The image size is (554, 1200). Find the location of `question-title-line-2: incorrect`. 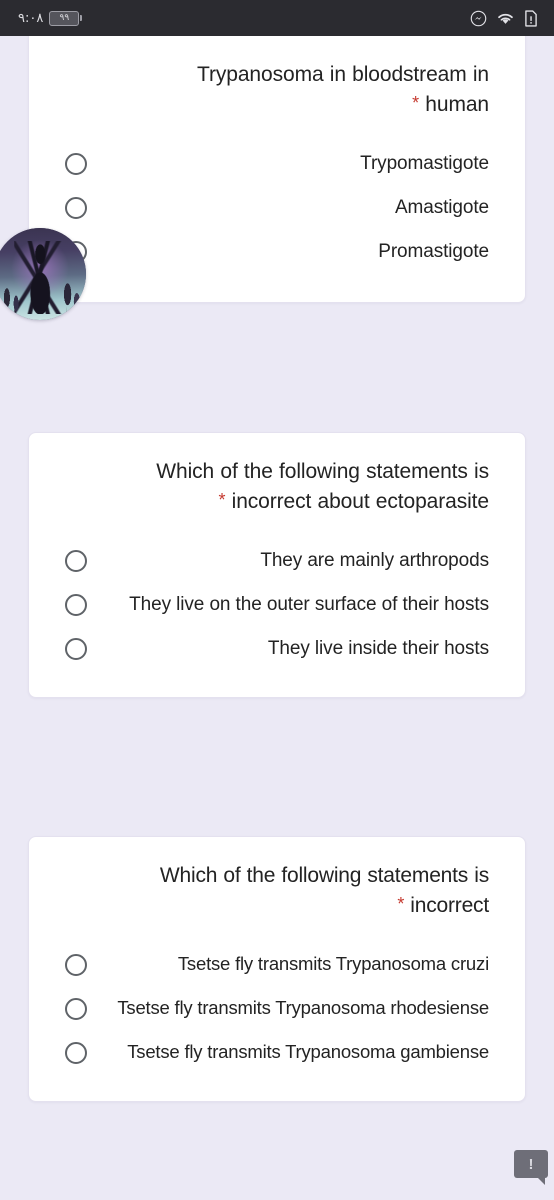

question-title-line-2: incorrect is located at coordinates (449, 905).